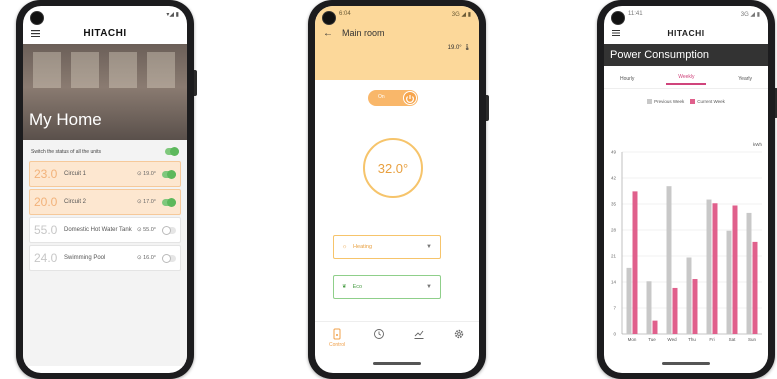 Image resolution: width=777 pixels, height=379 pixels. Describe the element at coordinates (455, 14) in the screenshot. I see `network-type: 3G` at that location.